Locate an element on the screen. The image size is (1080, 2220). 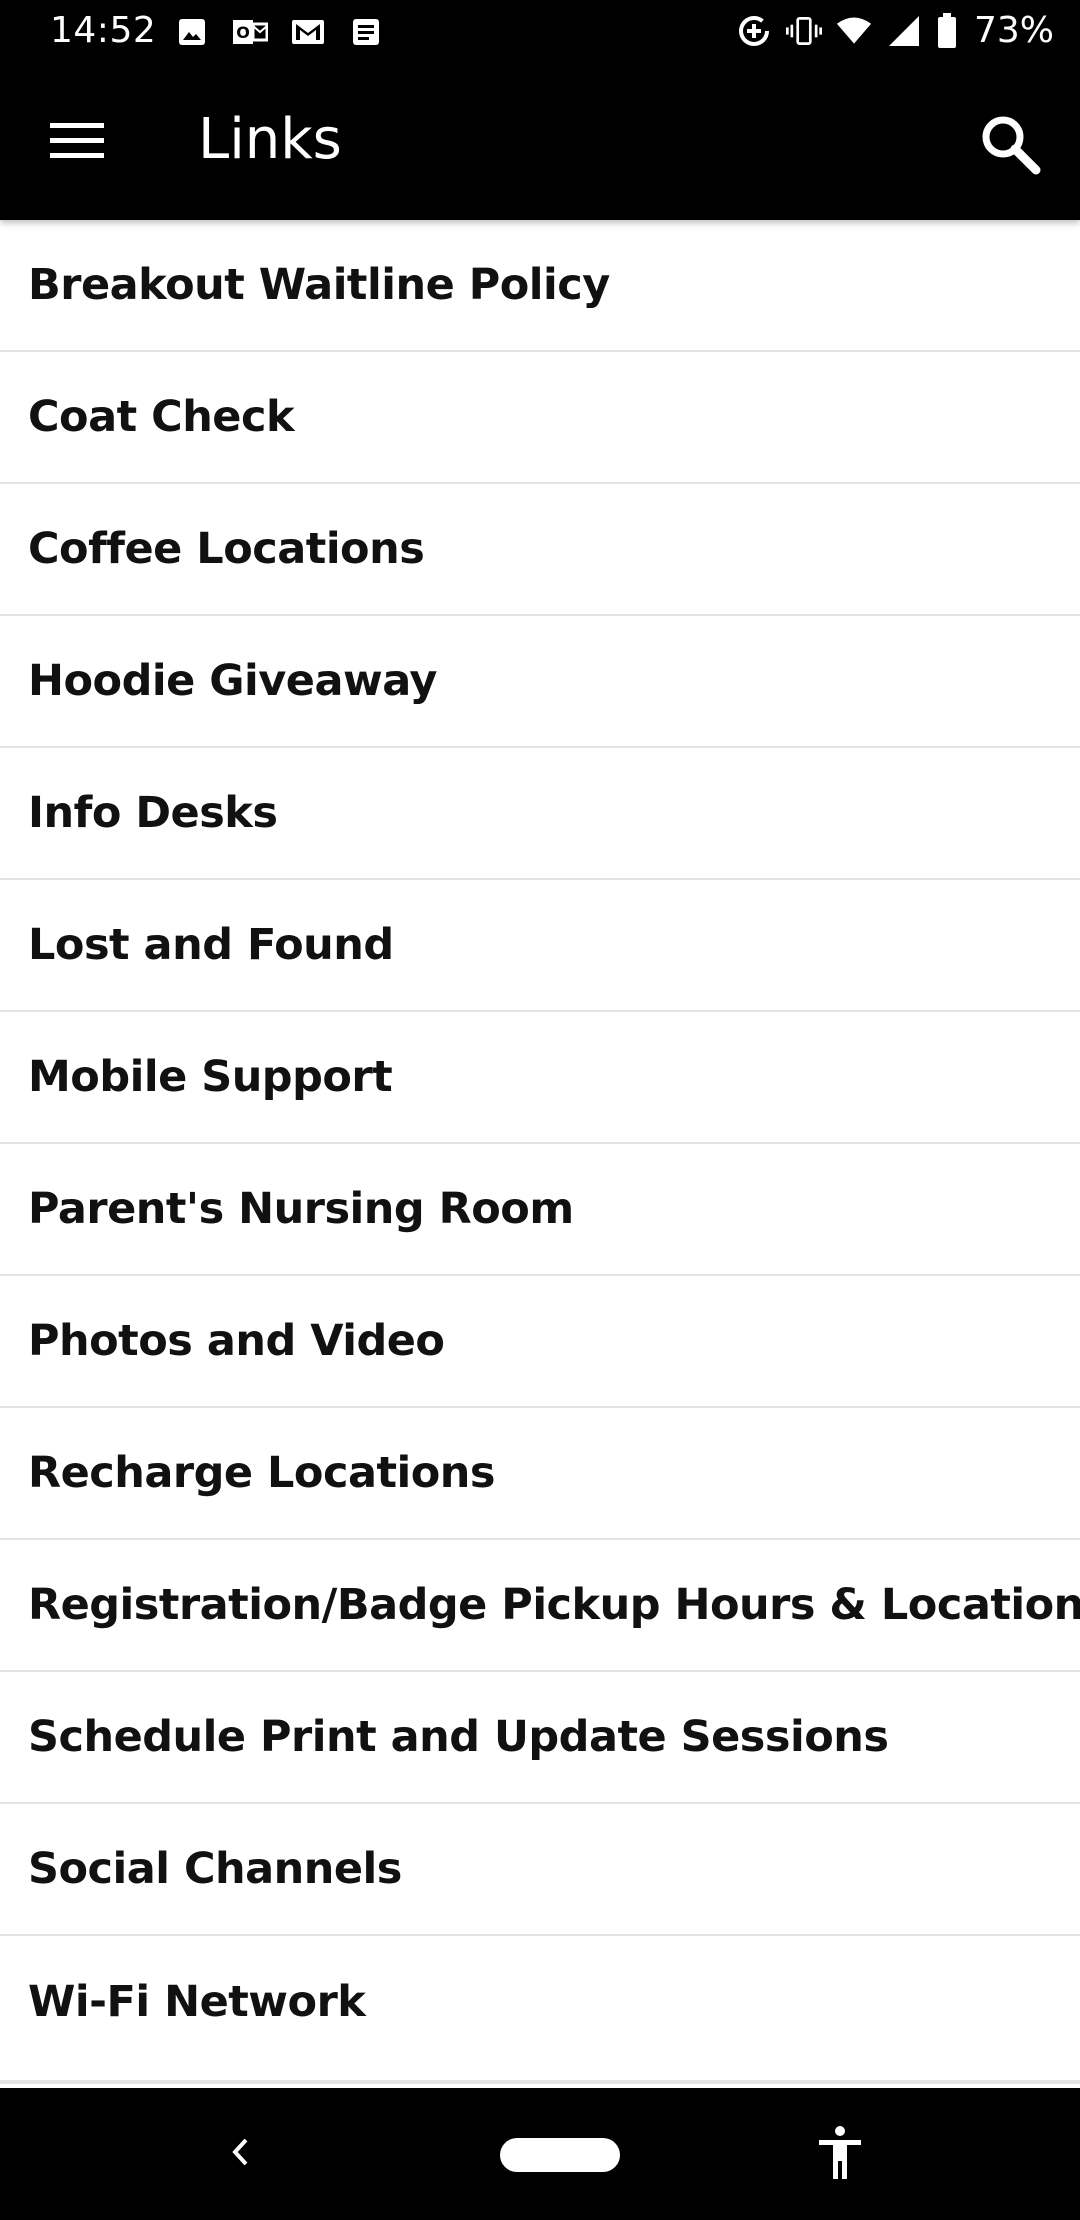
list-item: Schedule Print and Update Sessions is located at coordinates (540, 1738).